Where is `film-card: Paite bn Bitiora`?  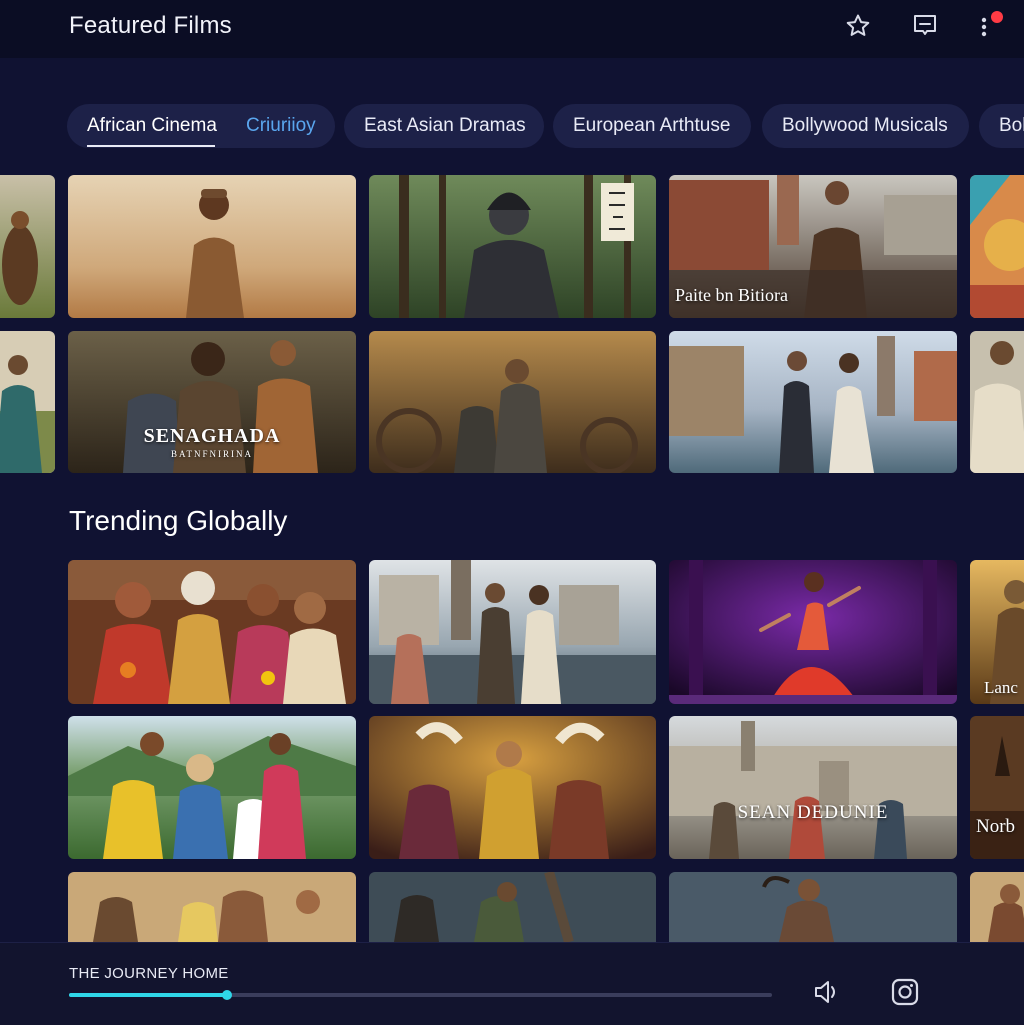 film-card: Paite bn Bitiora is located at coordinates (813, 246).